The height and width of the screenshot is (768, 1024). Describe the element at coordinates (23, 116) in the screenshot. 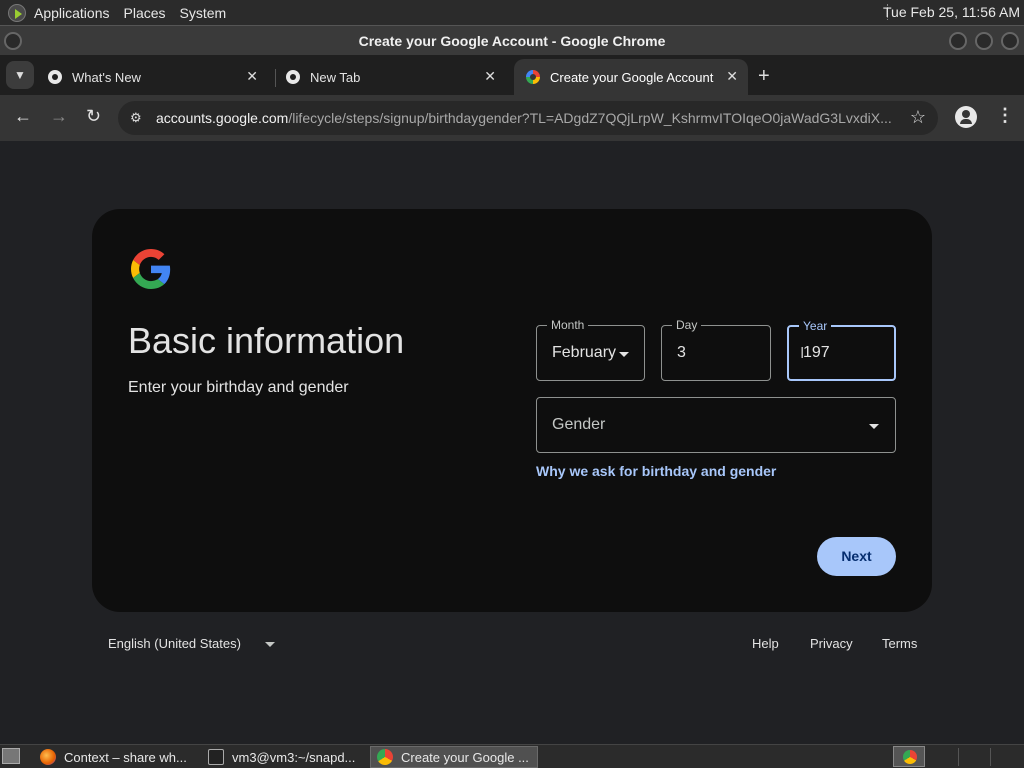

I see `back-arrow-icon: ←` at that location.